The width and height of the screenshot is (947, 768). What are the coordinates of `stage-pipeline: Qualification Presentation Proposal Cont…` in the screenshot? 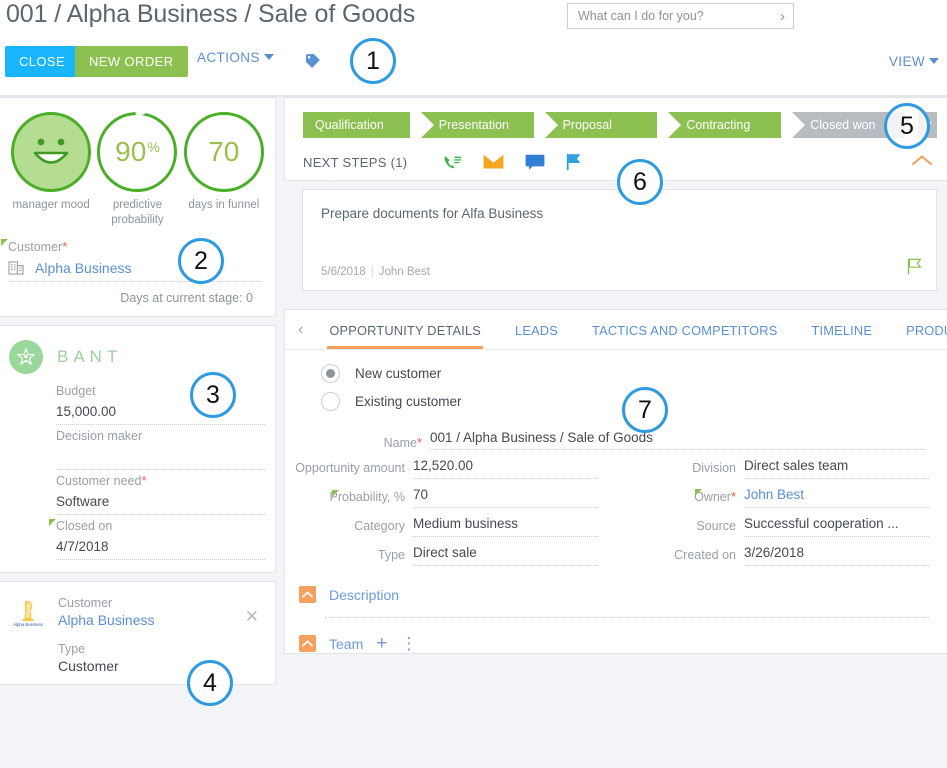 It's located at (616, 121).